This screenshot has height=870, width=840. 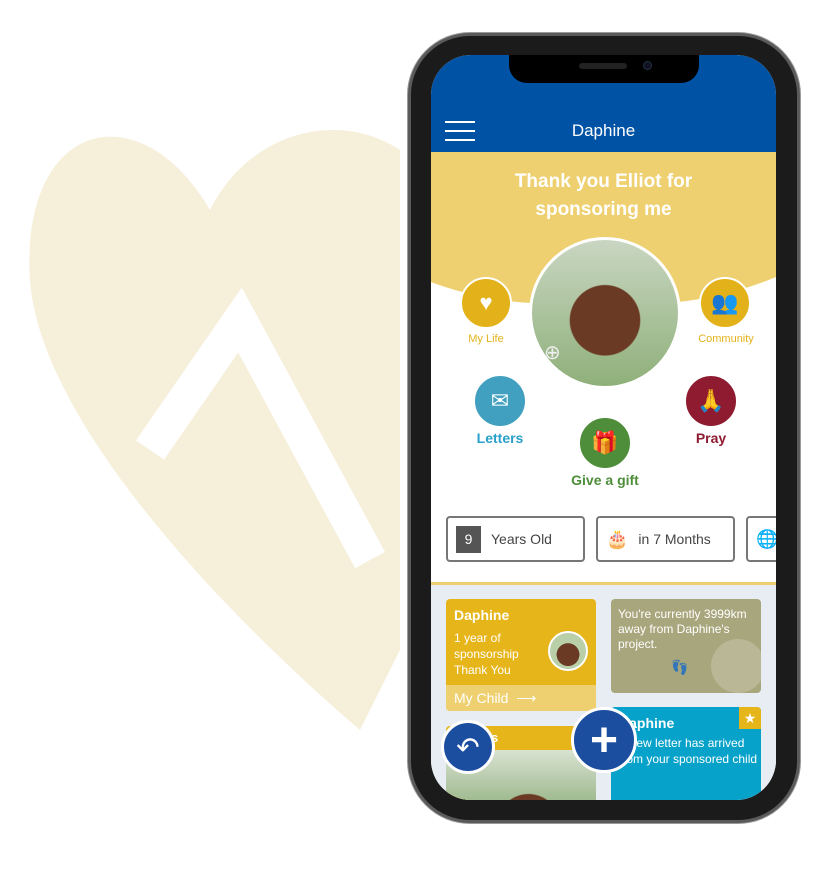 What do you see at coordinates (604, 69) in the screenshot?
I see `phone-notch` at bounding box center [604, 69].